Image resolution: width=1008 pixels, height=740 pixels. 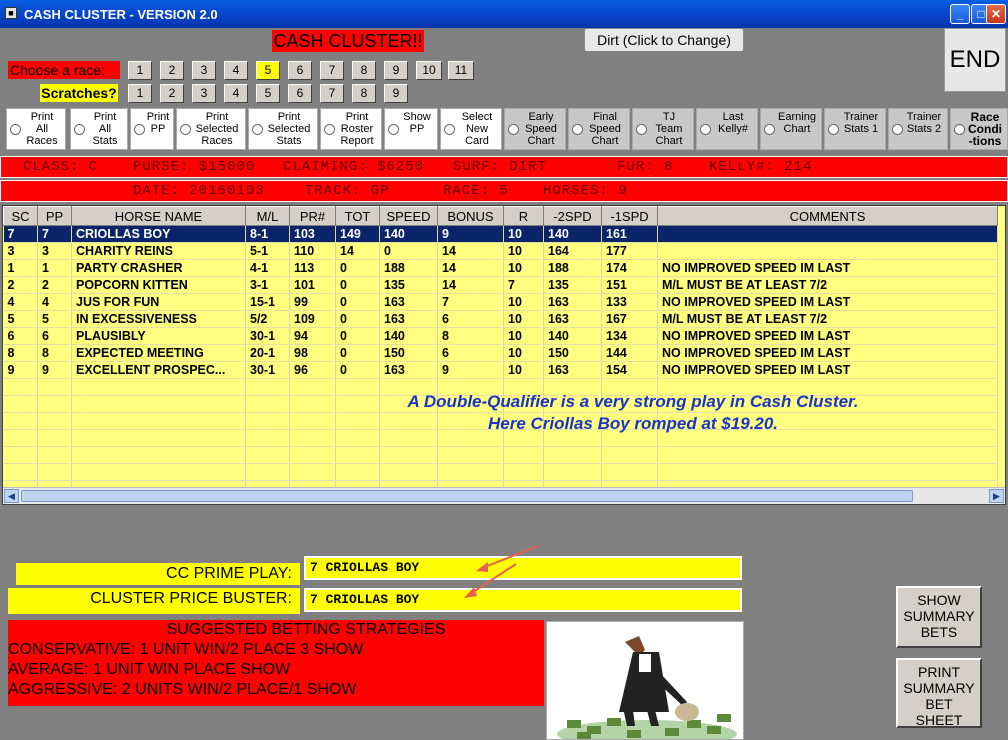 I want to click on race-button-7: 7, so click(x=332, y=70).